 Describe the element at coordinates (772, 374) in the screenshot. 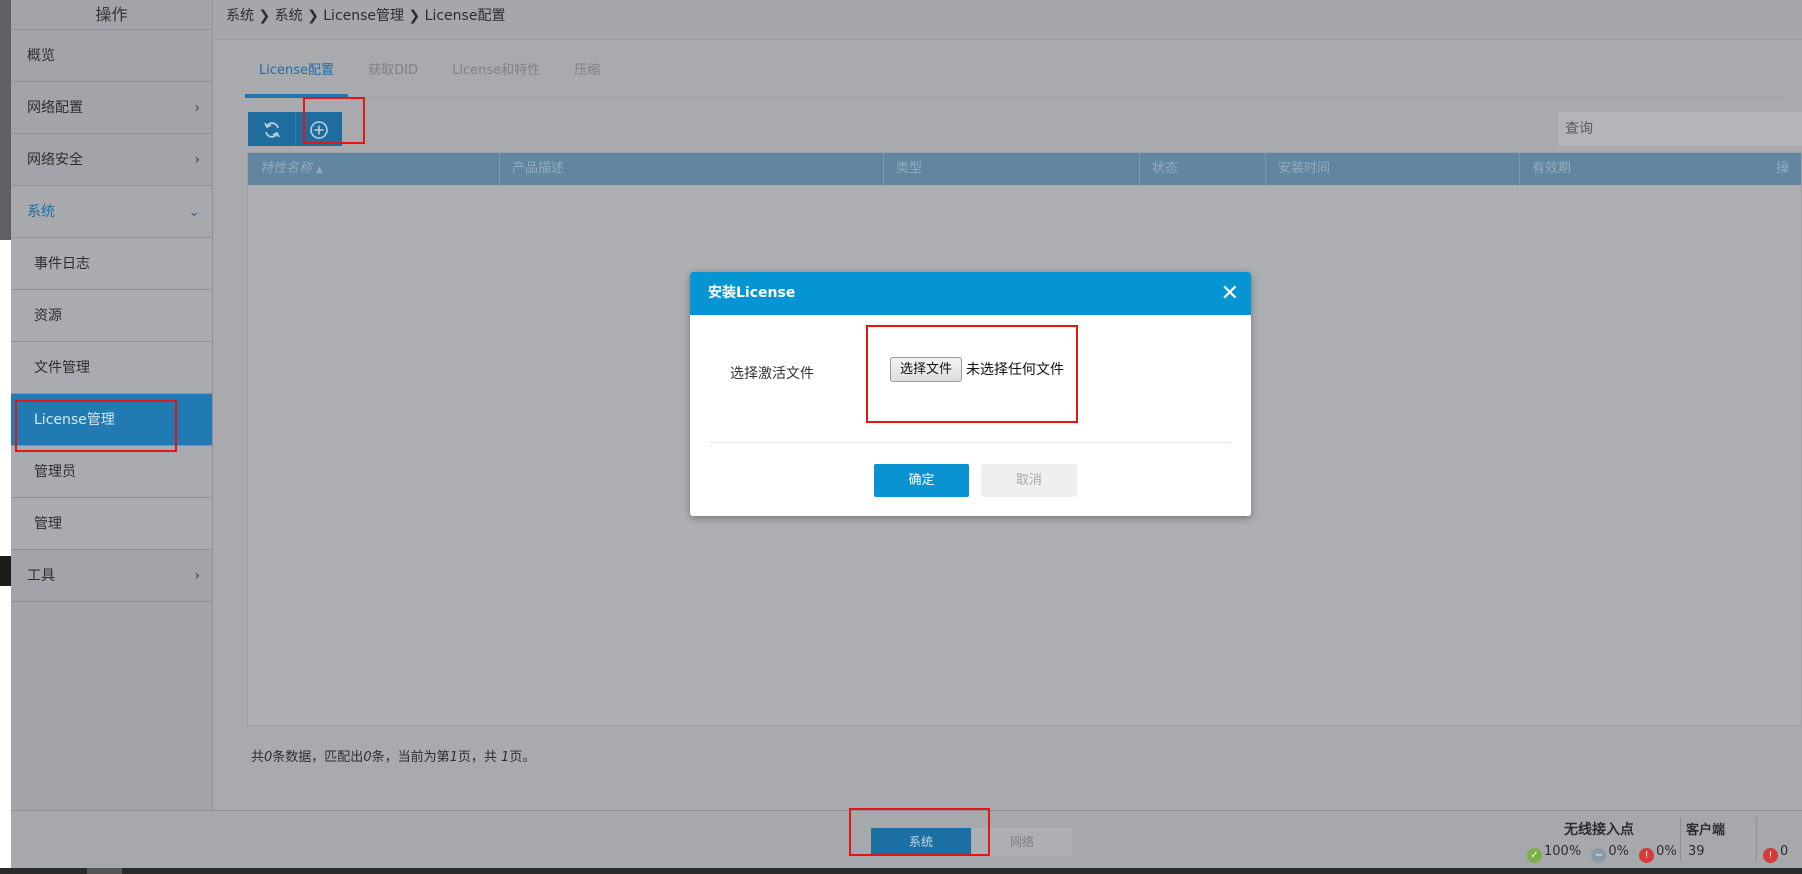

I see `file-field-label: 选择激活文件` at that location.